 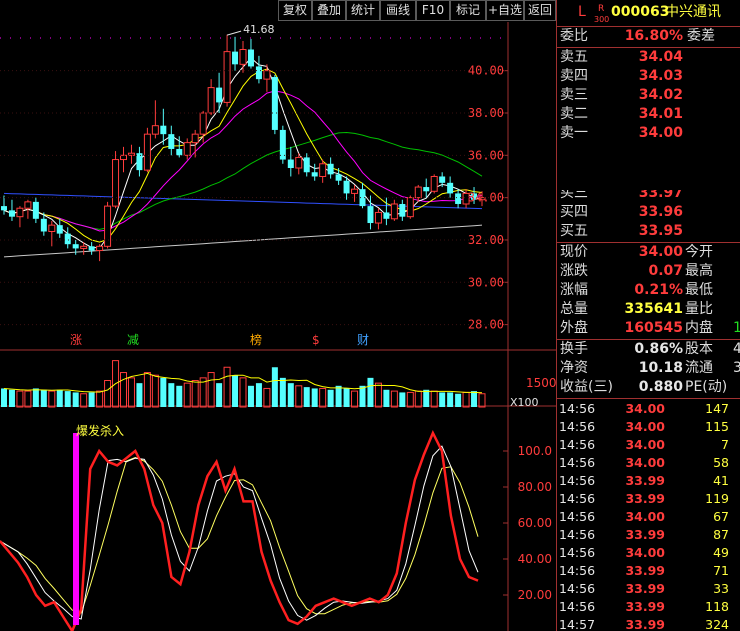 What do you see at coordinates (574, 309) in the screenshot?
I see `stat-label: 总量` at bounding box center [574, 309].